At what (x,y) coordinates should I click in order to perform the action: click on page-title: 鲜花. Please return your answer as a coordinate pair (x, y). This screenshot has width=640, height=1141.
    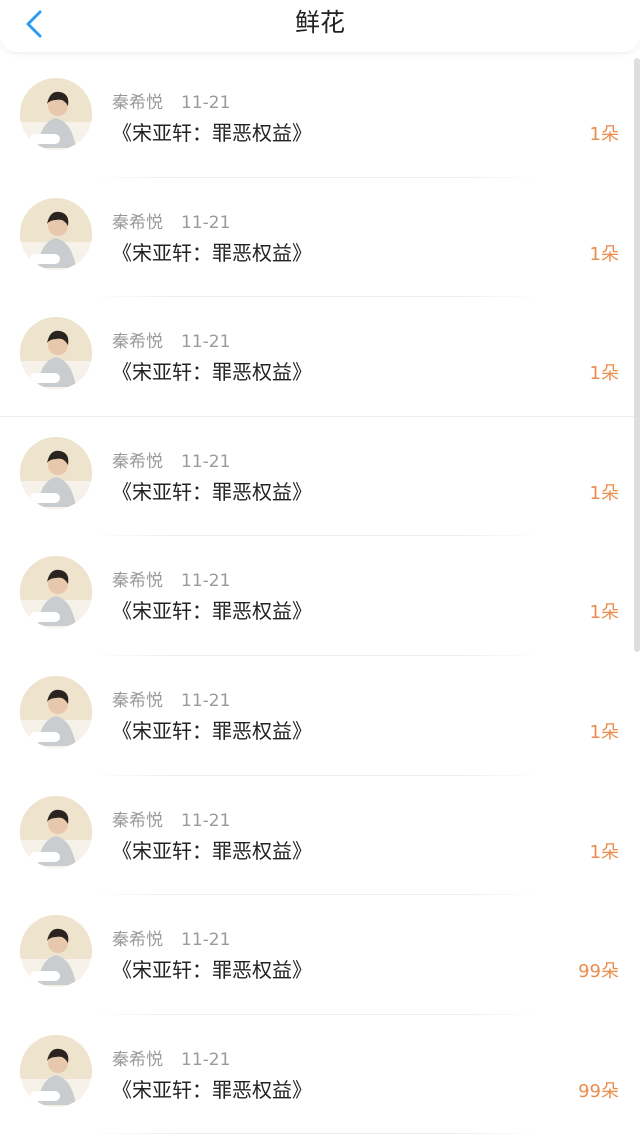
    Looking at the image, I should click on (319, 22).